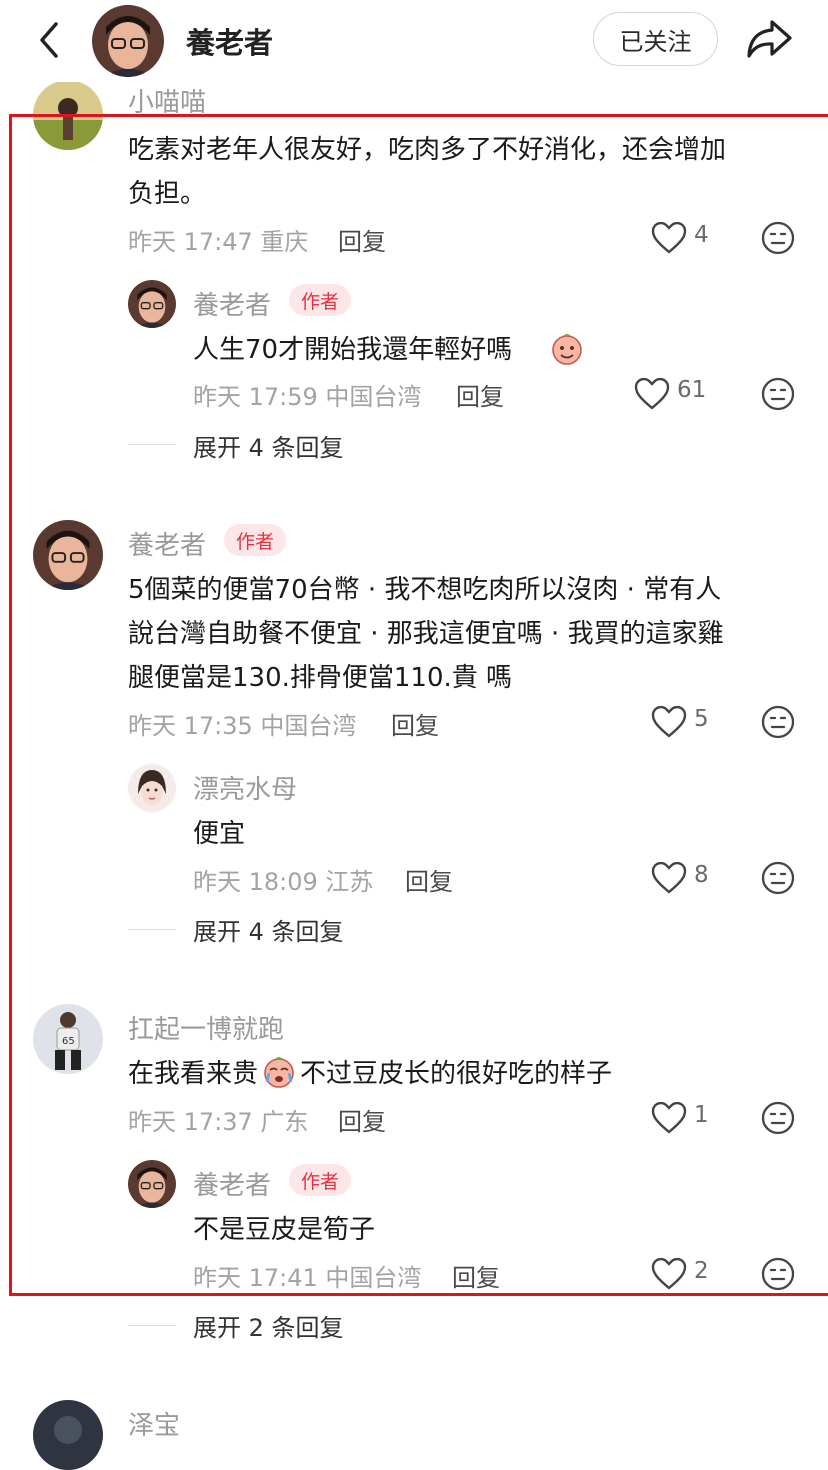 The height and width of the screenshot is (1470, 828). I want to click on comment-username: 小喵喵, so click(167, 100).